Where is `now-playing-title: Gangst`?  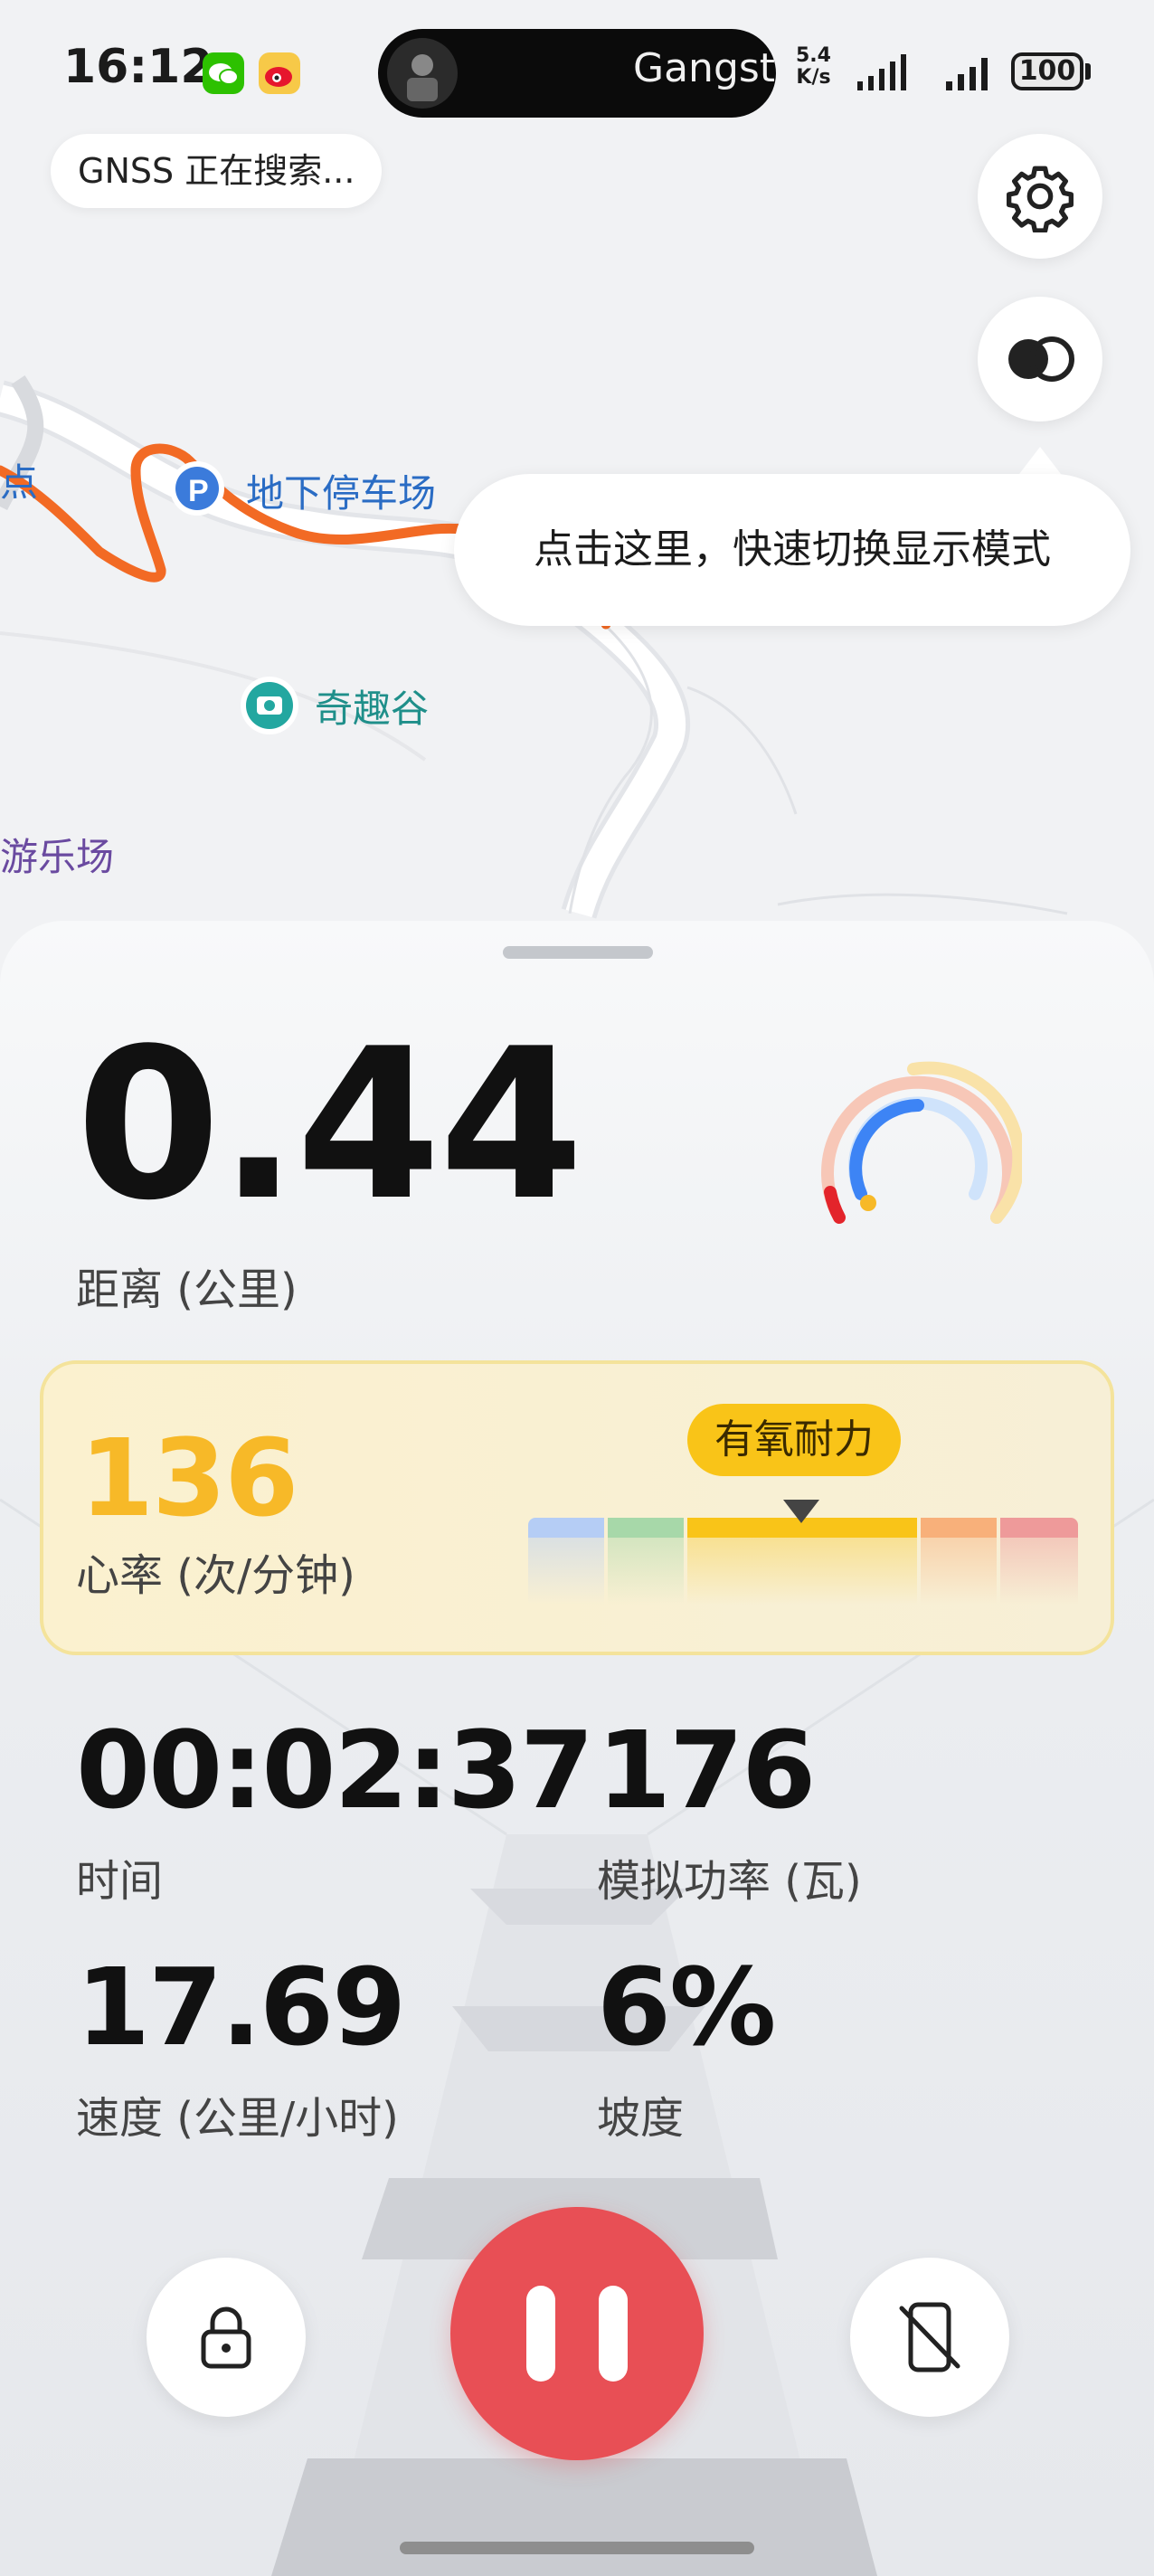
now-playing-title: Gangst is located at coordinates (704, 68).